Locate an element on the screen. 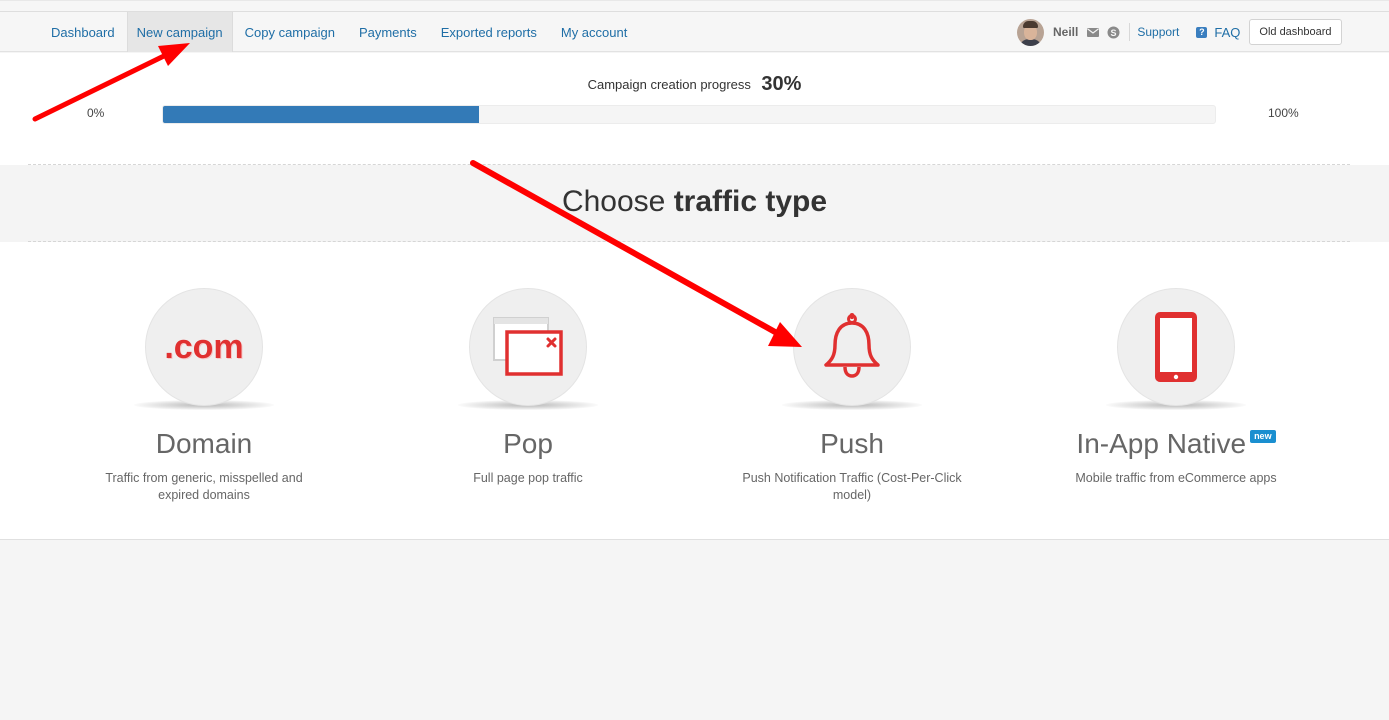 The image size is (1389, 720). user-area: Neill S Support ? FAQ Old dashboard is located at coordinates (1179, 32).